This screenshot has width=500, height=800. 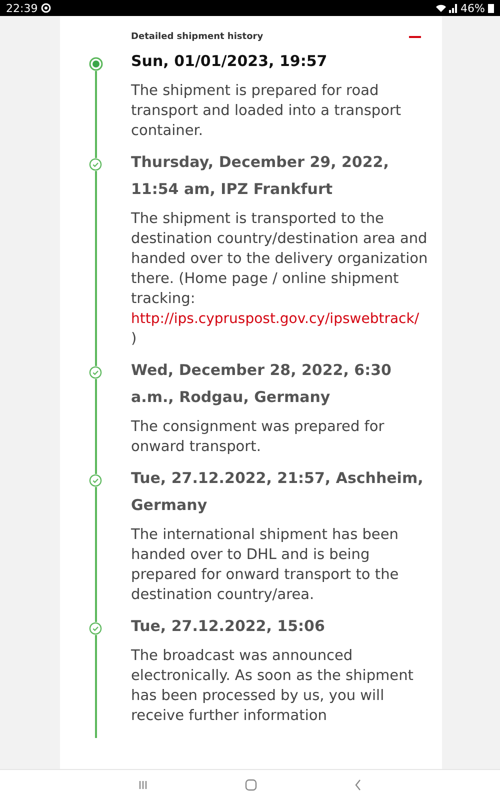 What do you see at coordinates (265, 565) in the screenshot?
I see `event-description: The international shipment has been handed over to DHL and is being prepared for onward transport to the destination country/area.` at bounding box center [265, 565].